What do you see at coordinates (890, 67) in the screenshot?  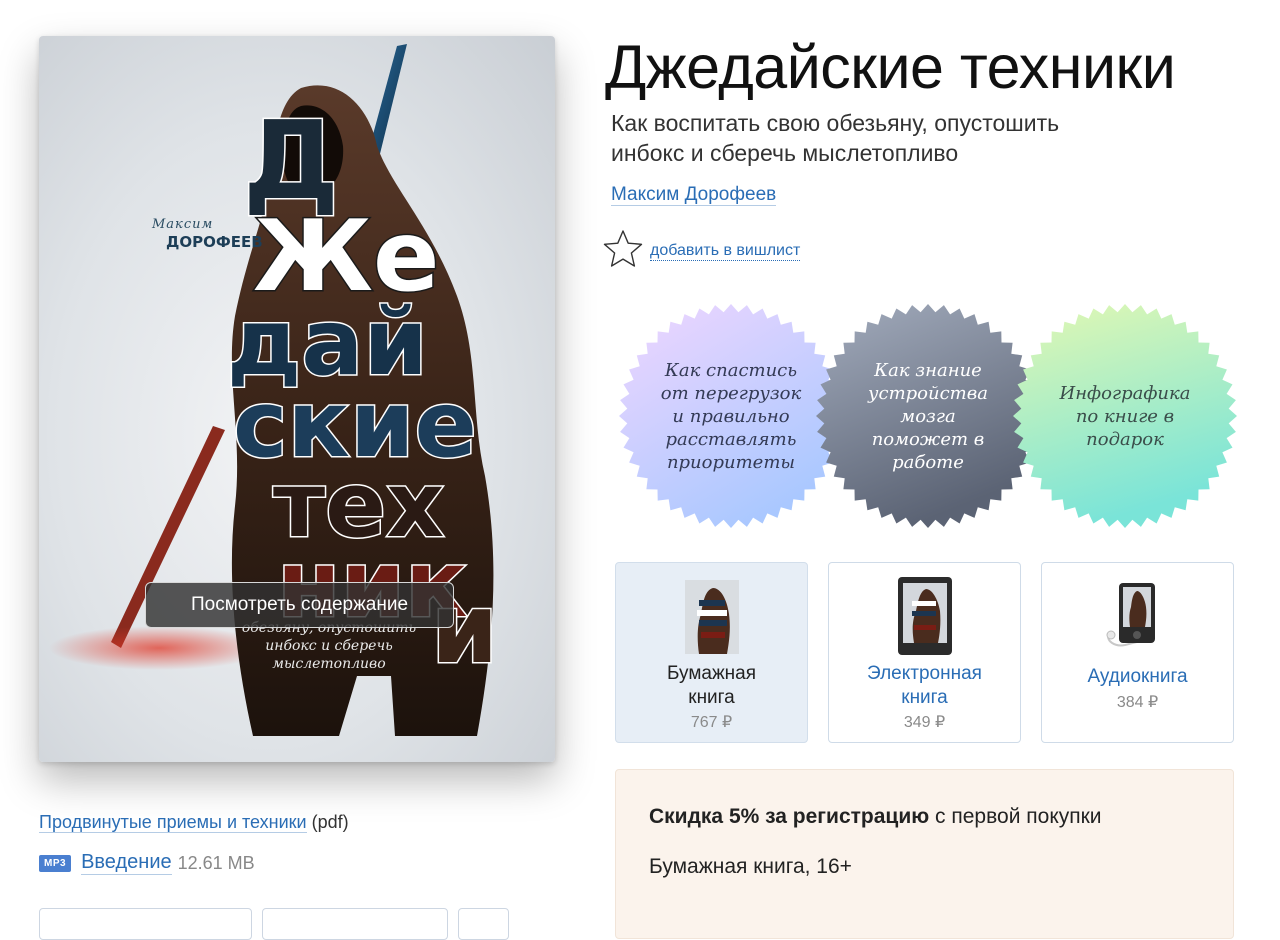 I see `book-title: Джедайские техники` at bounding box center [890, 67].